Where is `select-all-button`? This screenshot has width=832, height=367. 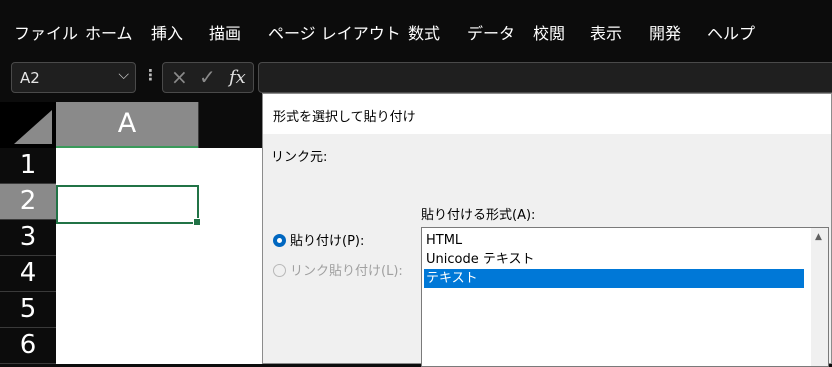 select-all-button is located at coordinates (28, 125).